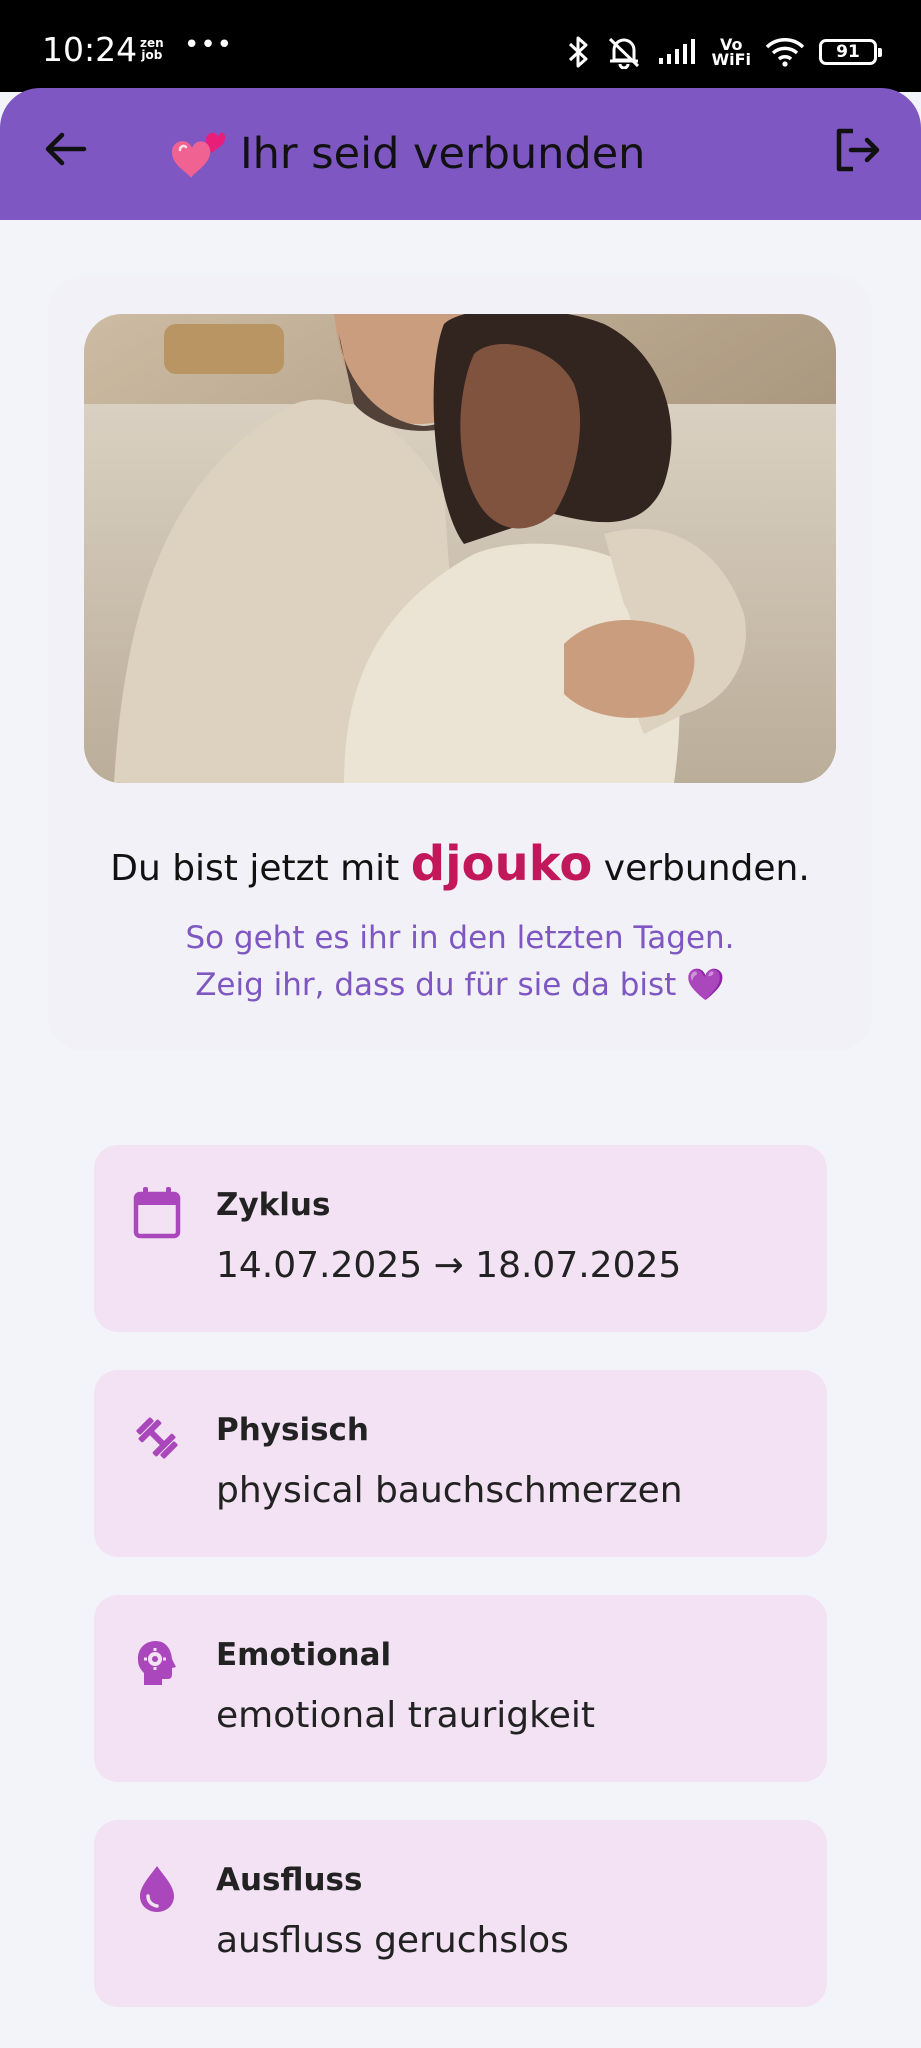  I want to click on status-icons: Vo WiFi 91, so click(723, 52).